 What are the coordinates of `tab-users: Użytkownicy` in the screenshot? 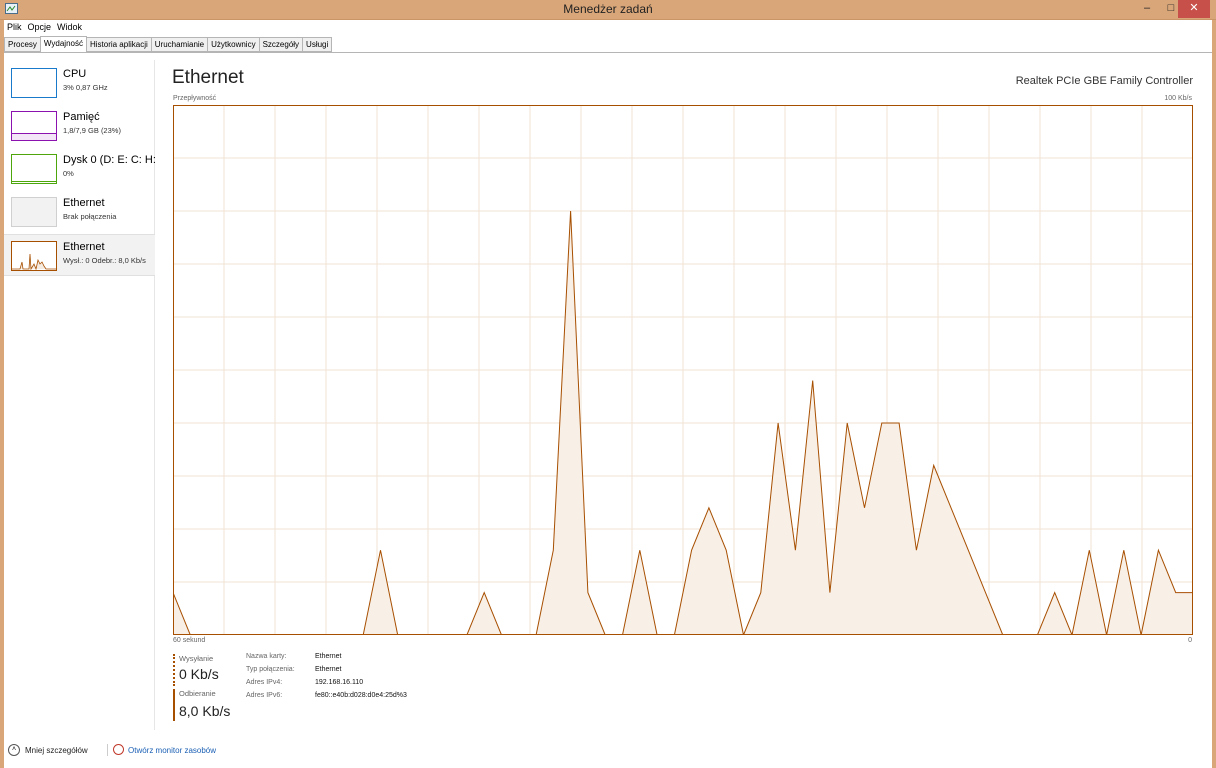 It's located at (233, 44).